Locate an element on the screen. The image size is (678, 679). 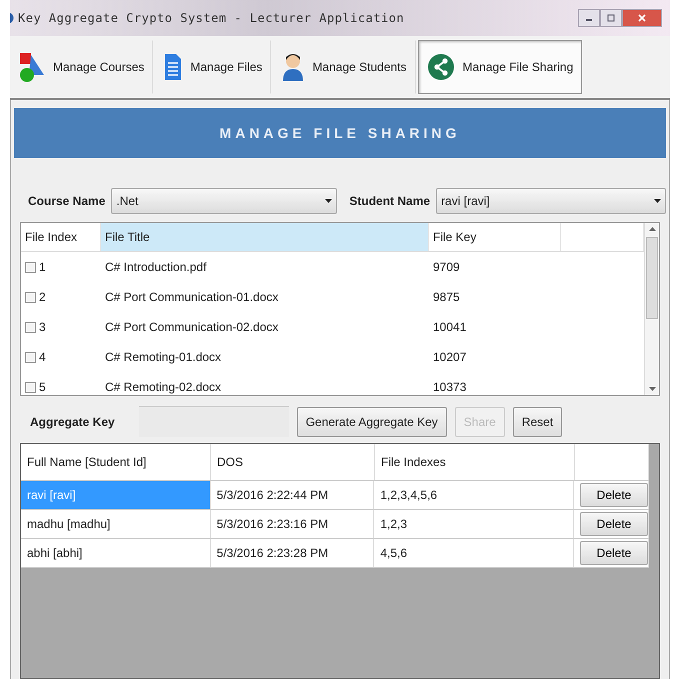
table-cell-text: 9875 is located at coordinates (446, 297).